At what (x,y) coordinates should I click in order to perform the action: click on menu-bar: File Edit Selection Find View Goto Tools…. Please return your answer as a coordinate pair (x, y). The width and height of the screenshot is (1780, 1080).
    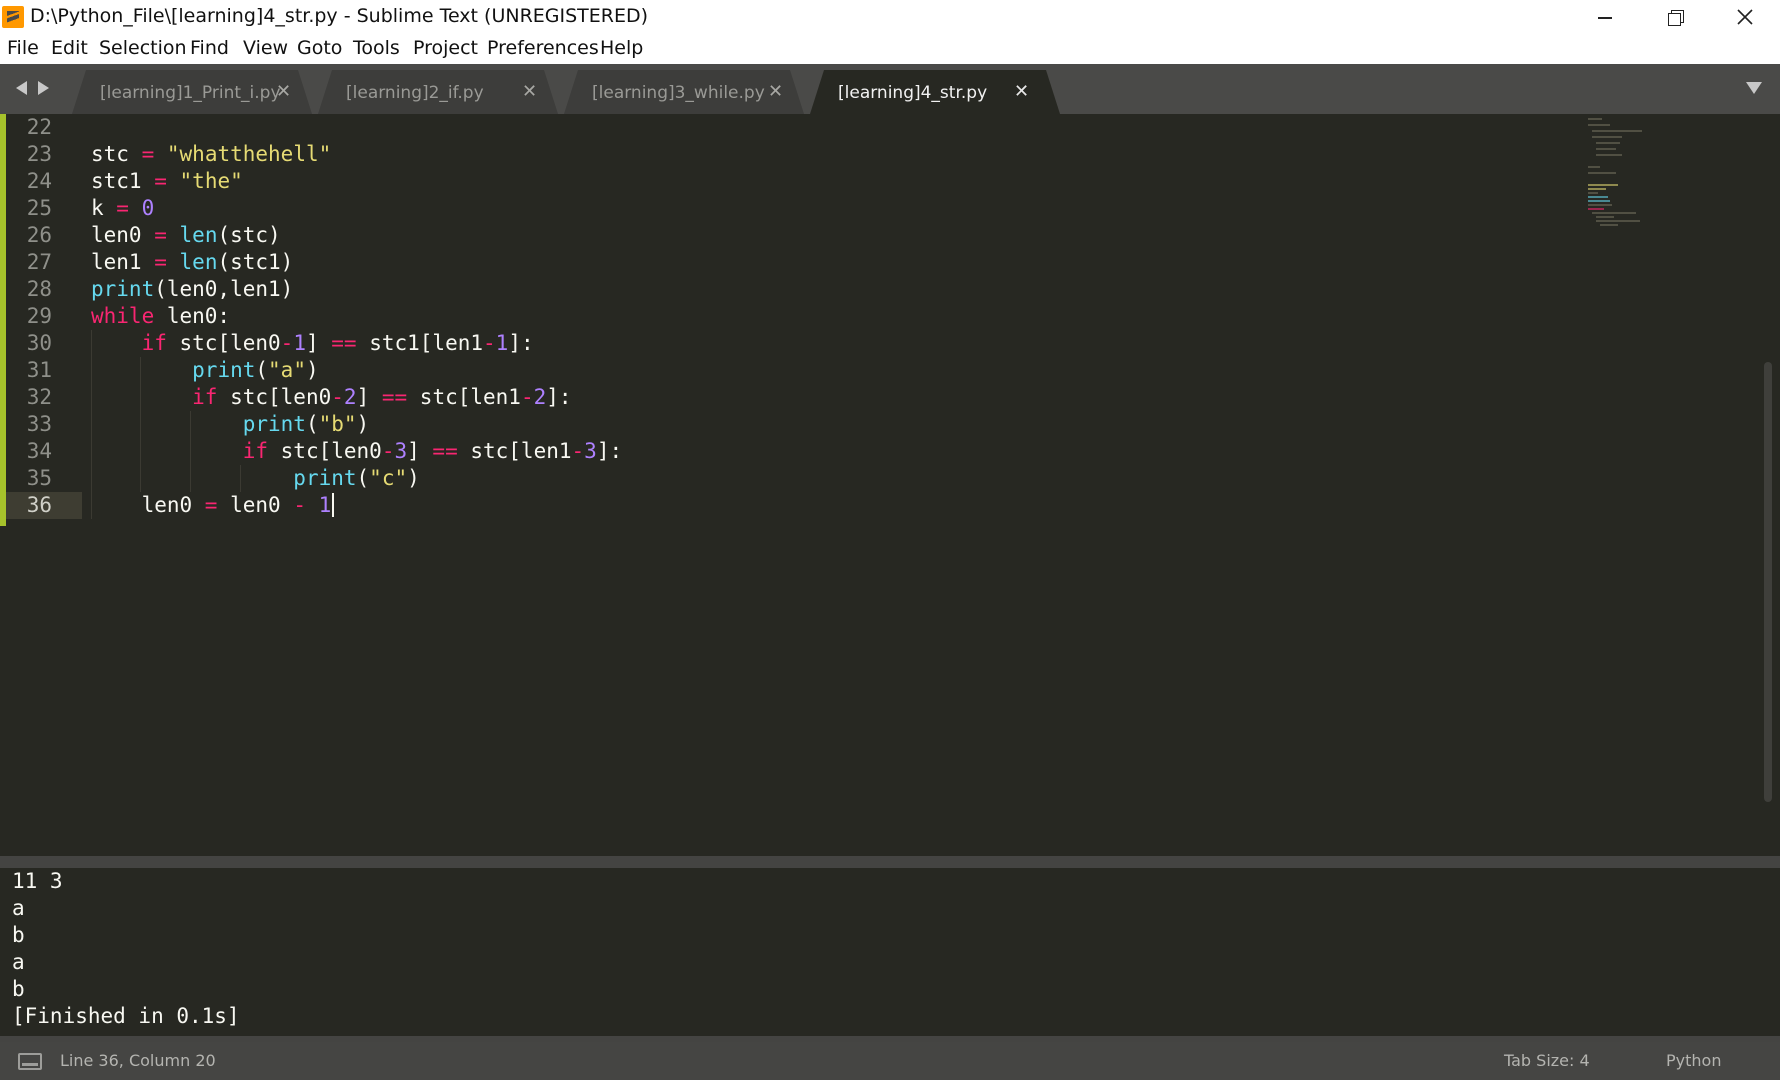
    Looking at the image, I should click on (890, 49).